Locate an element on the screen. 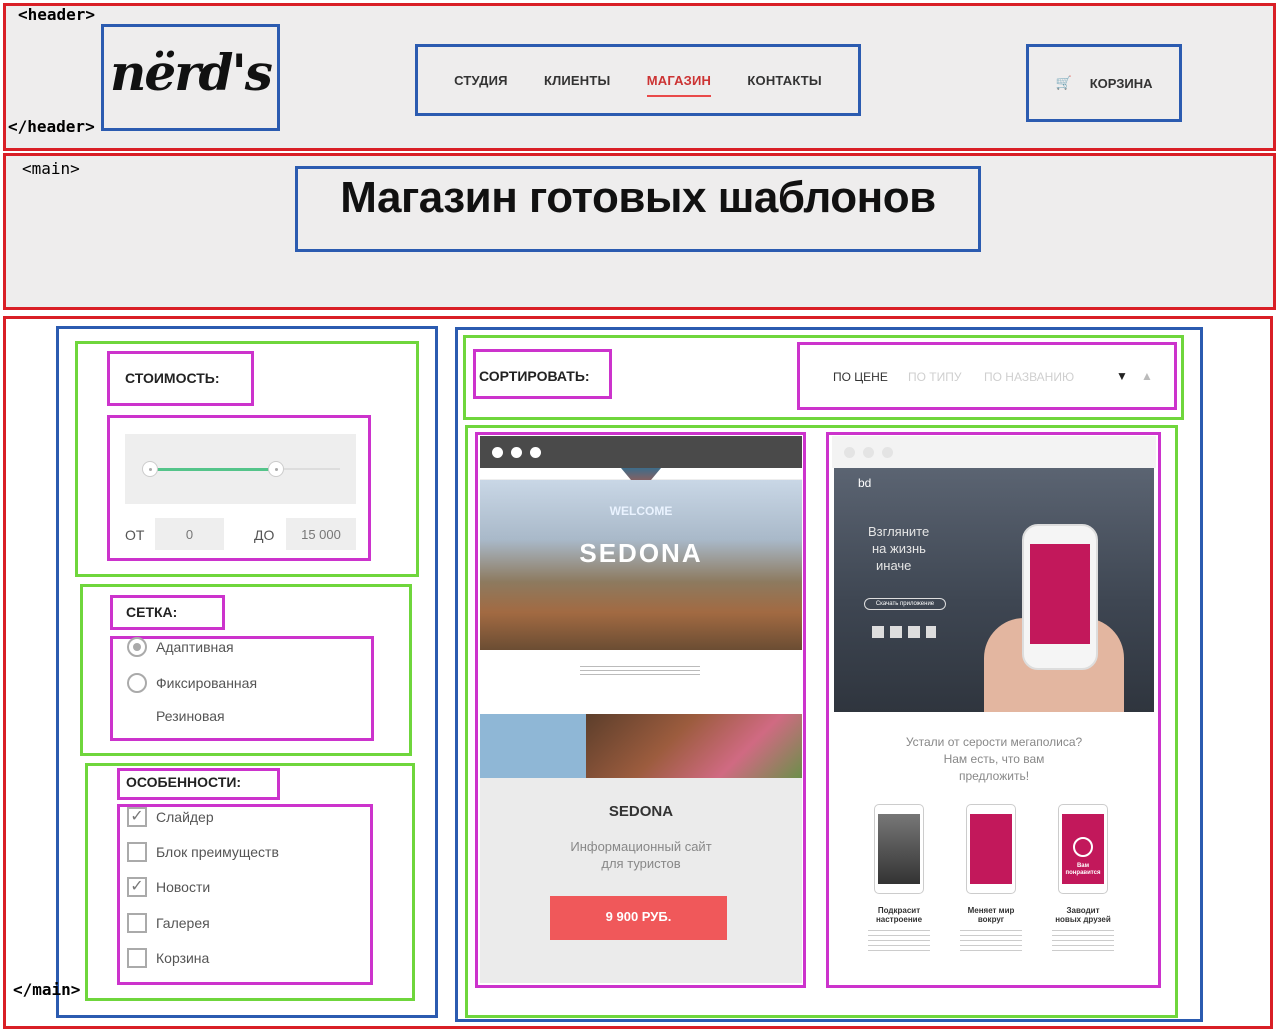 The width and height of the screenshot is (1280, 1031). cart-icon: 🛒 is located at coordinates (1063, 82).